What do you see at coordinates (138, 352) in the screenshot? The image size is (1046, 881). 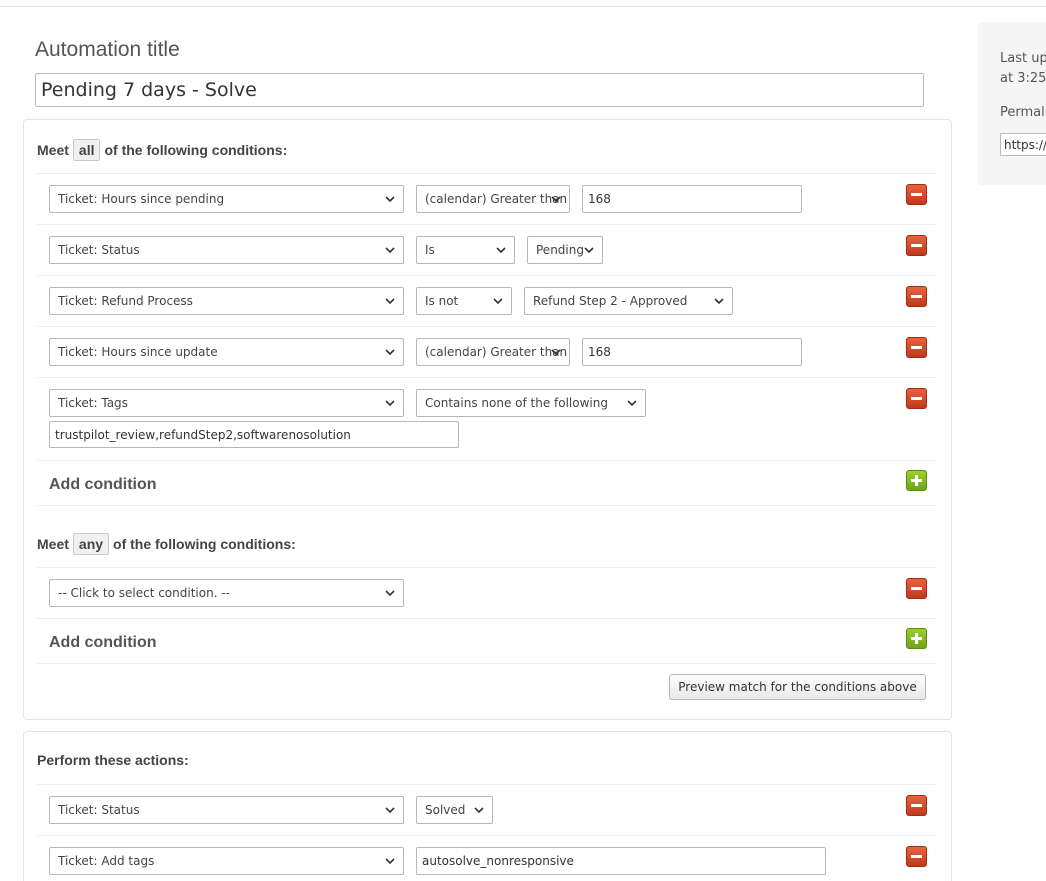 I see `condition-field-value: Ticket: Hours since update` at bounding box center [138, 352].